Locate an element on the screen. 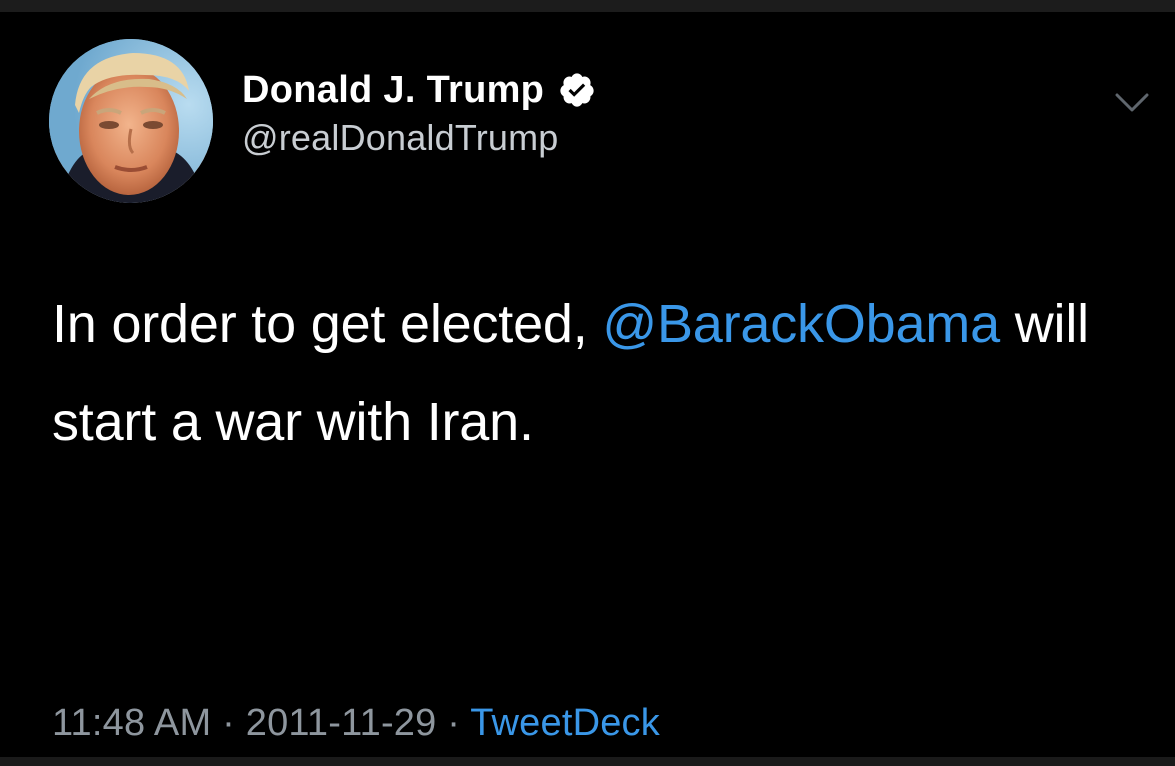  avatar-image is located at coordinates (131, 121).